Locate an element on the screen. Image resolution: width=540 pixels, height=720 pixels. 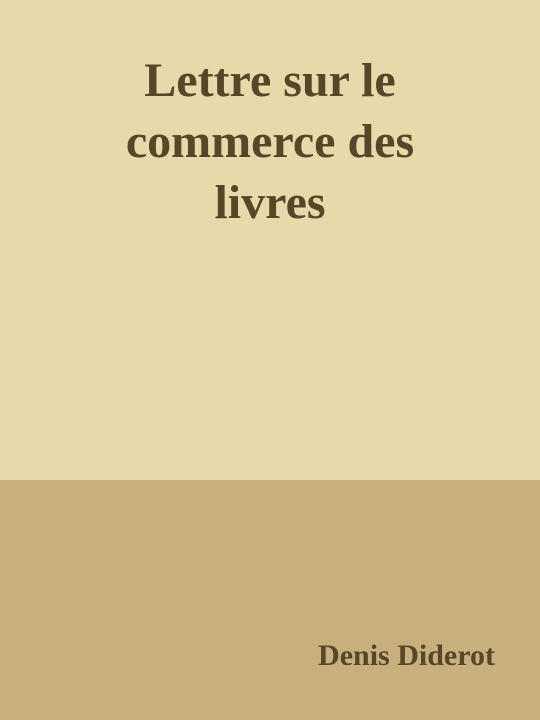
book-title-line-3: livres is located at coordinates (270, 202).